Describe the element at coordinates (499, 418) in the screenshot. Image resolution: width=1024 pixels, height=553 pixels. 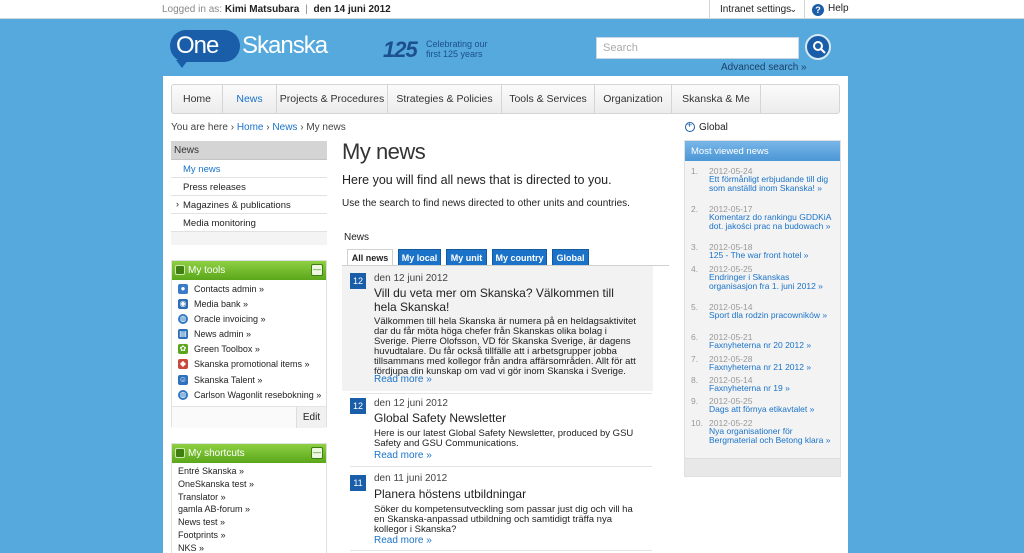
I see `article-title: Global Safety Newsletter` at that location.